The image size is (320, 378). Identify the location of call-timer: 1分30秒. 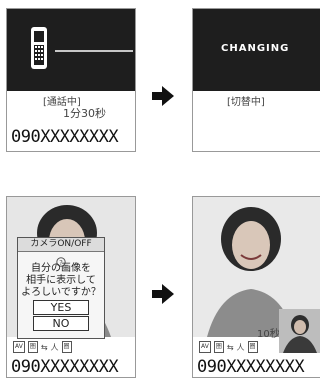
(84, 113).